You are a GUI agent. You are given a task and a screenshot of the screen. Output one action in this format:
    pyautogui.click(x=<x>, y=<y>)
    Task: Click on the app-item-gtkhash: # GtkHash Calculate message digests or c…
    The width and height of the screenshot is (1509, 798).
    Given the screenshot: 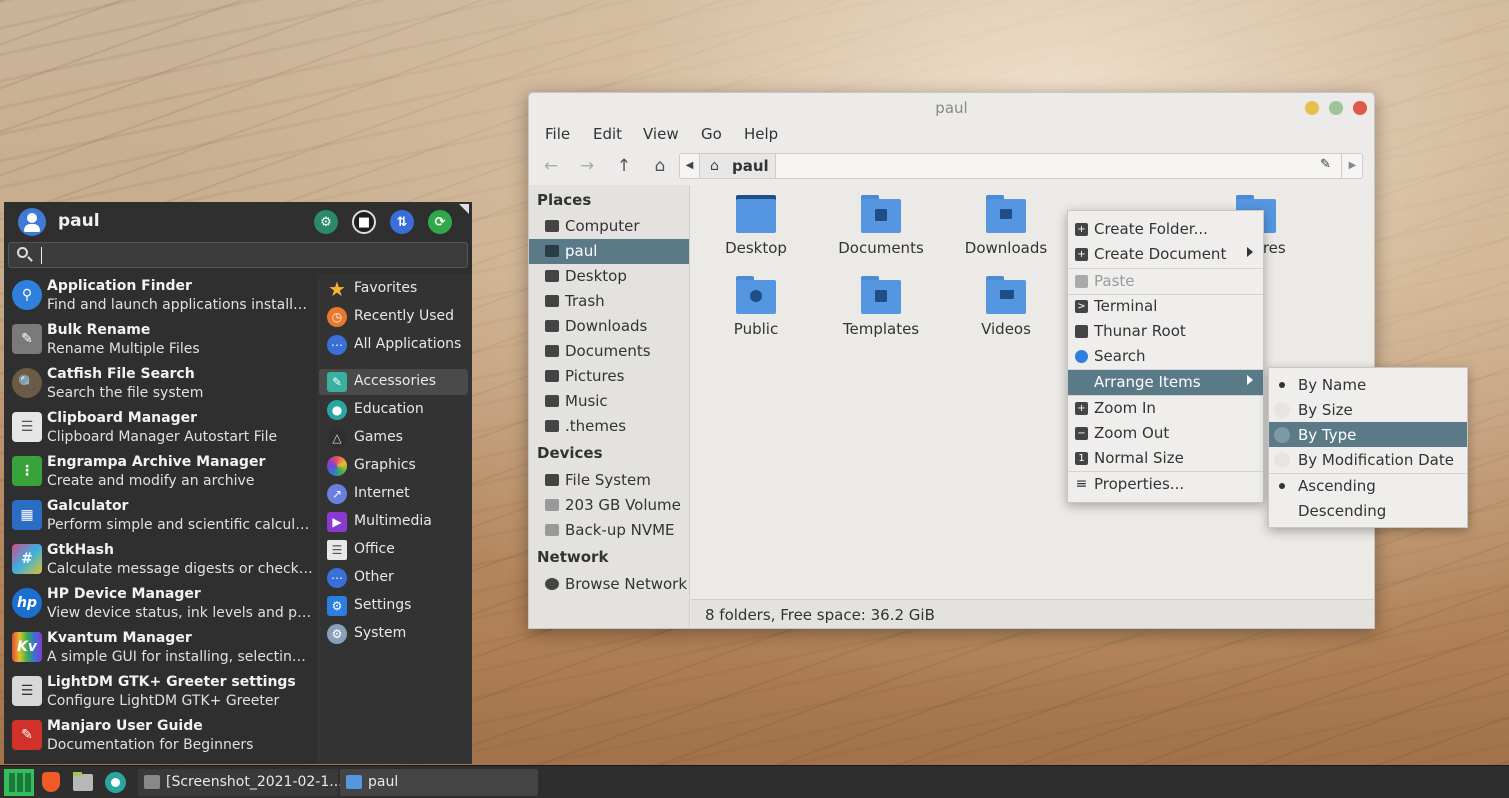 What is the action you would take?
    pyautogui.click(x=161, y=560)
    